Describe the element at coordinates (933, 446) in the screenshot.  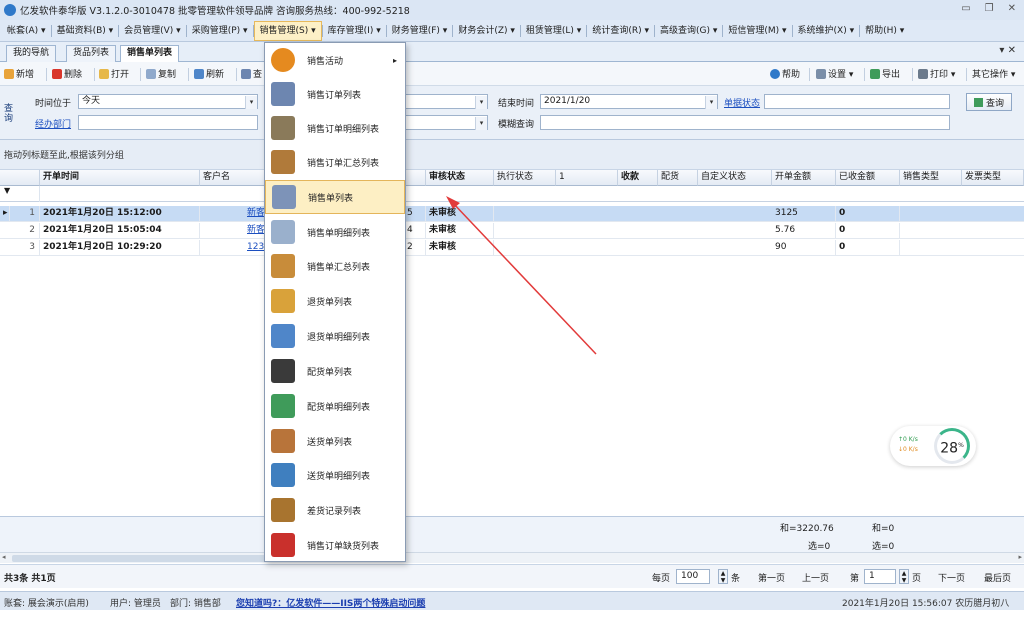
I see `network-speed-widget: ↑0 K/s ↓0 K/s 28%` at that location.